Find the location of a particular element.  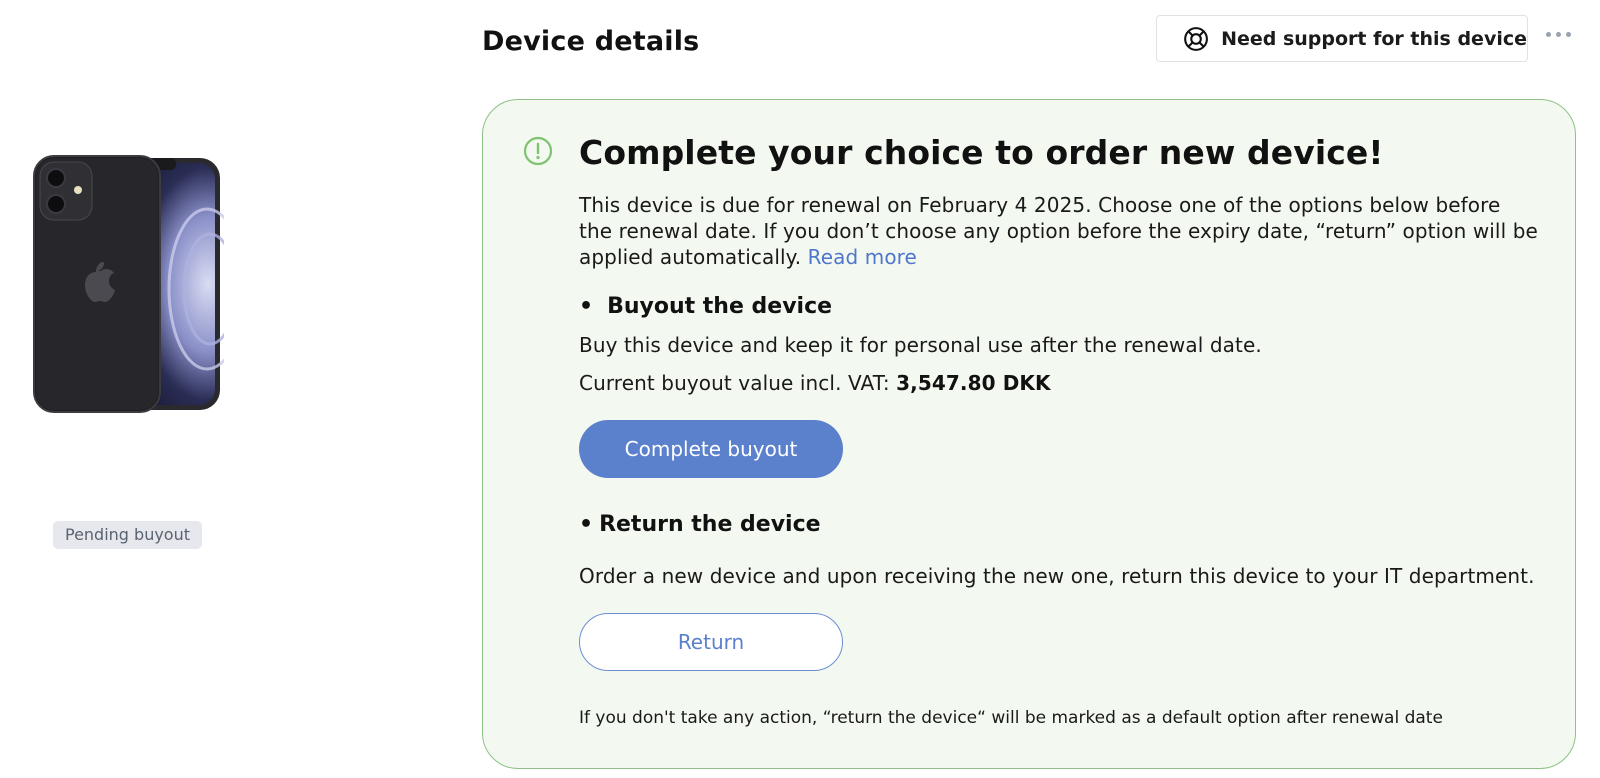

buyout-heading-label: Buyout the device is located at coordinates (720, 306).